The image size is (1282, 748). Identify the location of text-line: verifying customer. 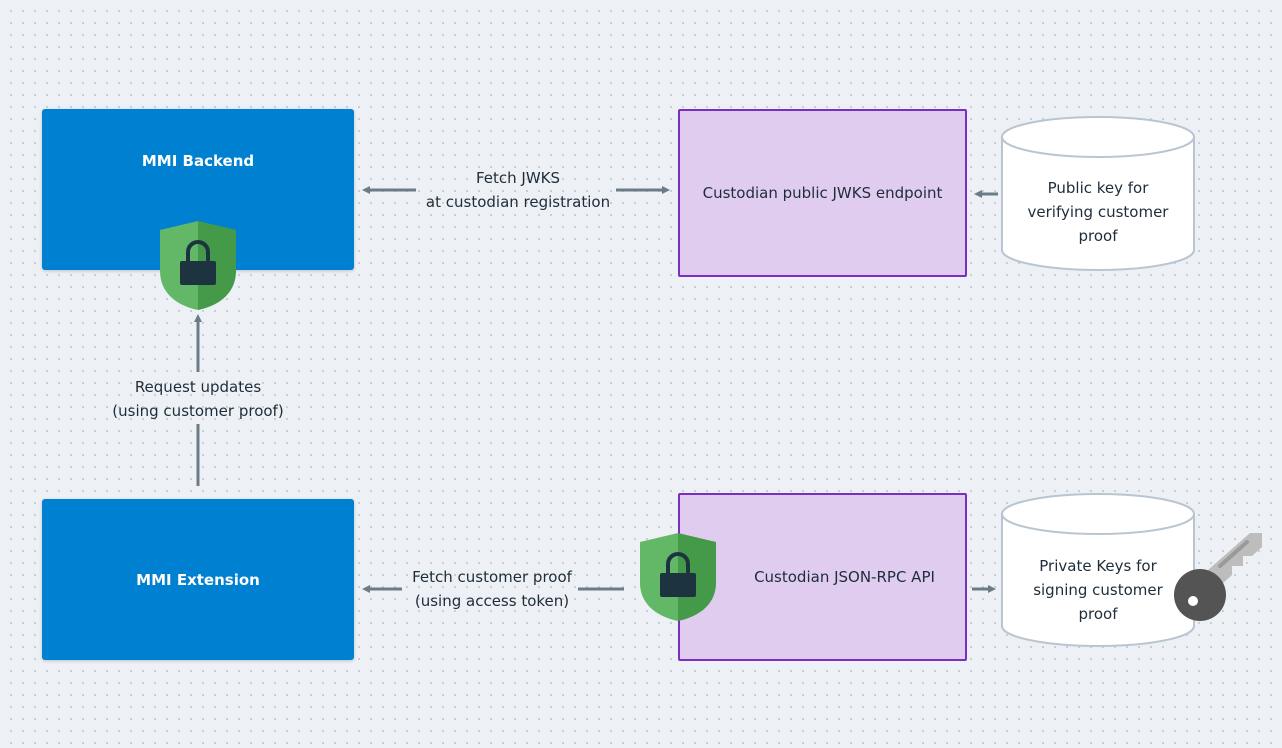
(1098, 212).